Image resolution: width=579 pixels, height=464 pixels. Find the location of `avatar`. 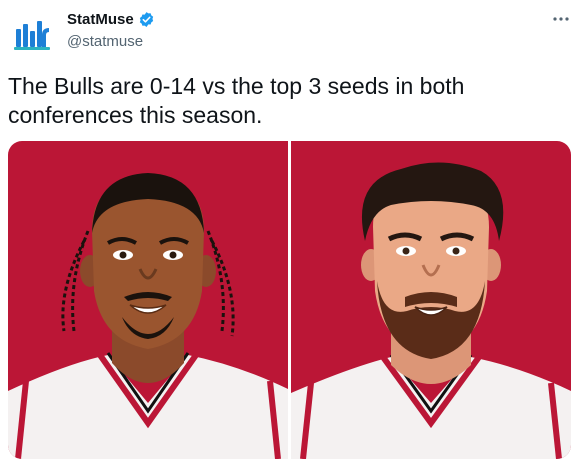

avatar is located at coordinates (32, 36).